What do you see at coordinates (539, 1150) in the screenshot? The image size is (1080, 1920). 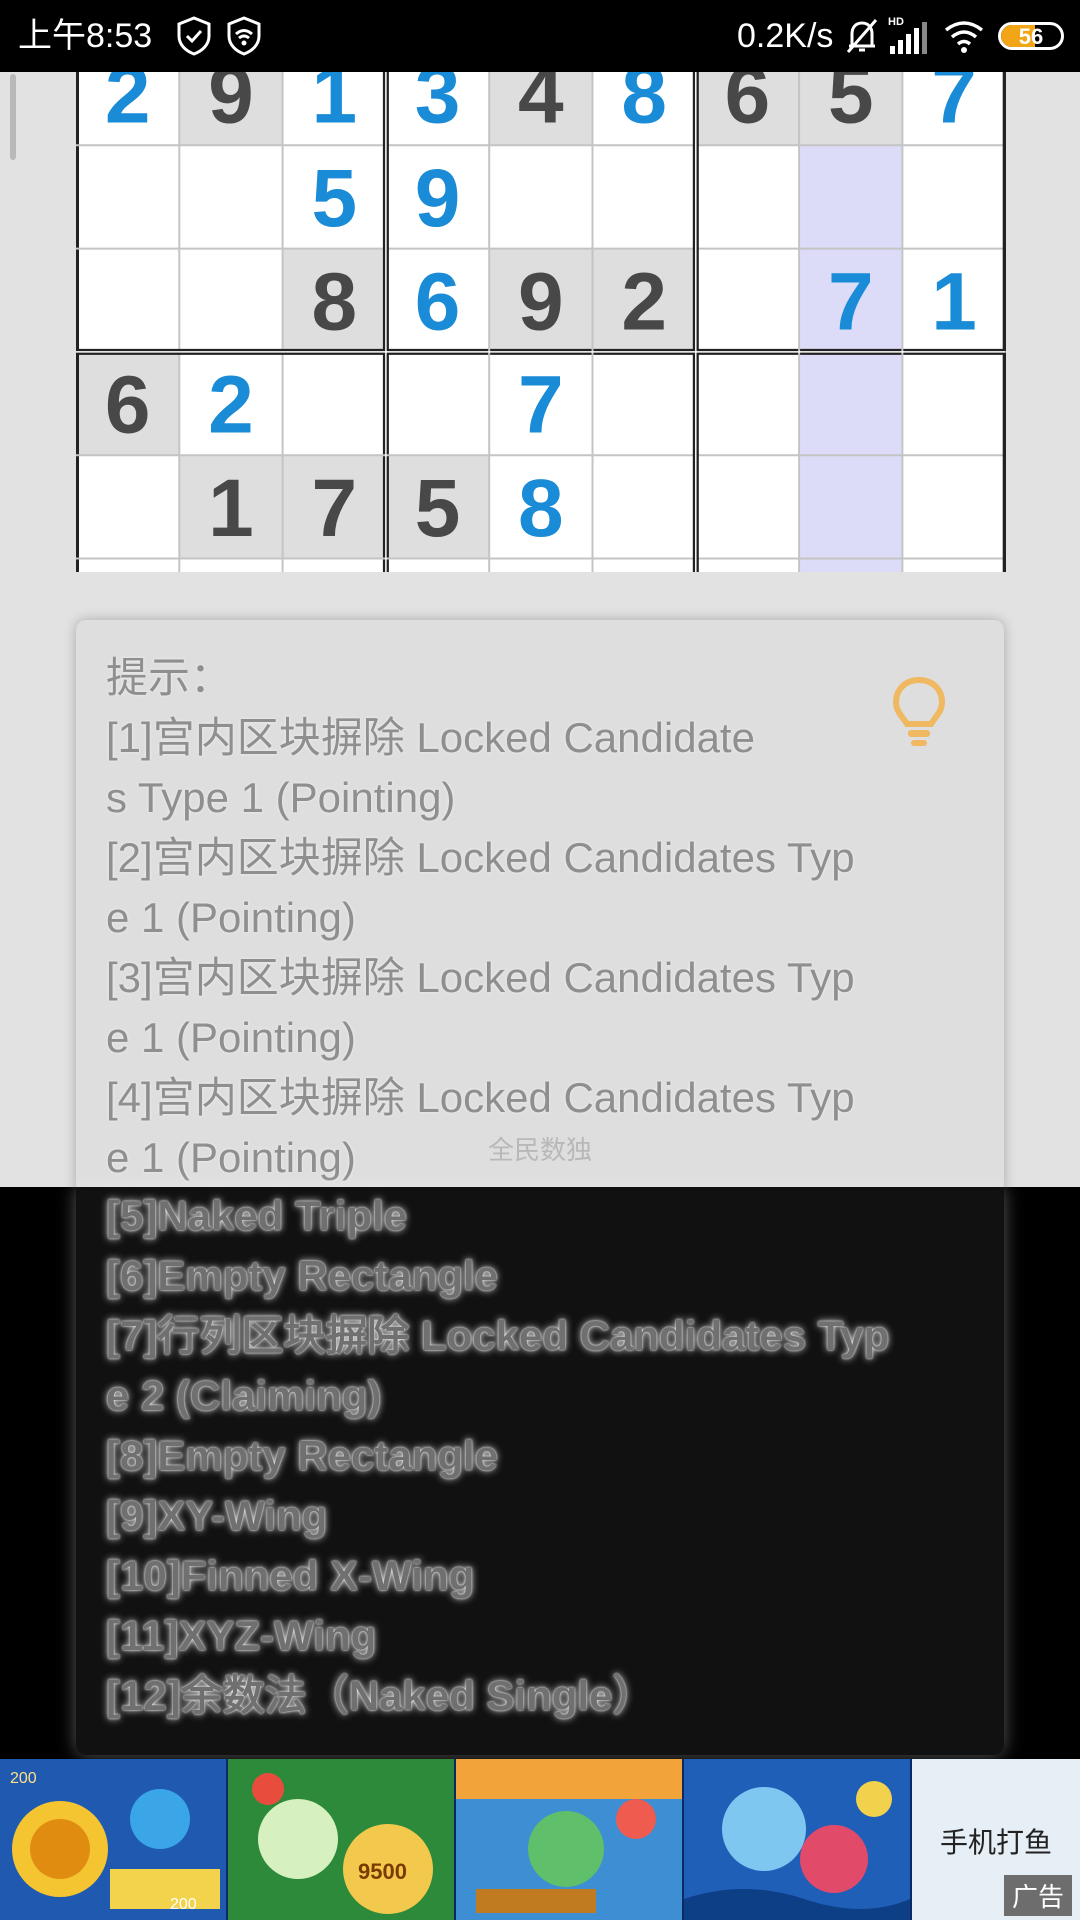 I see `app-watermark: 全民数独` at bounding box center [539, 1150].